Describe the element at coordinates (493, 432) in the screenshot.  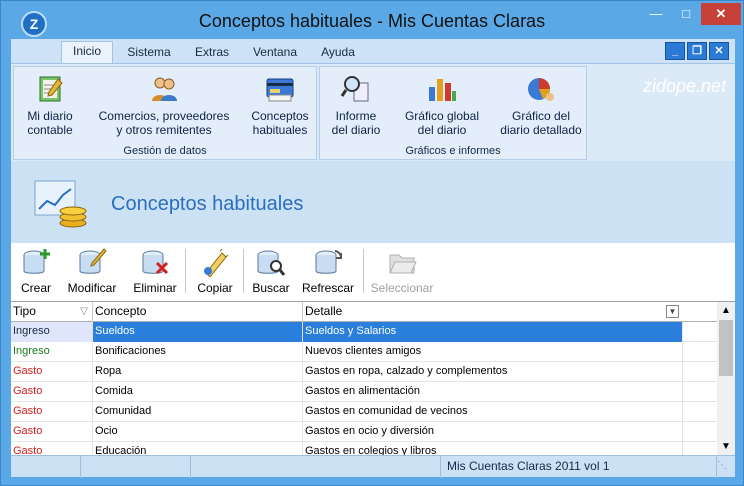
I see `cell-detalle: Gastos en ocio y diversión` at that location.